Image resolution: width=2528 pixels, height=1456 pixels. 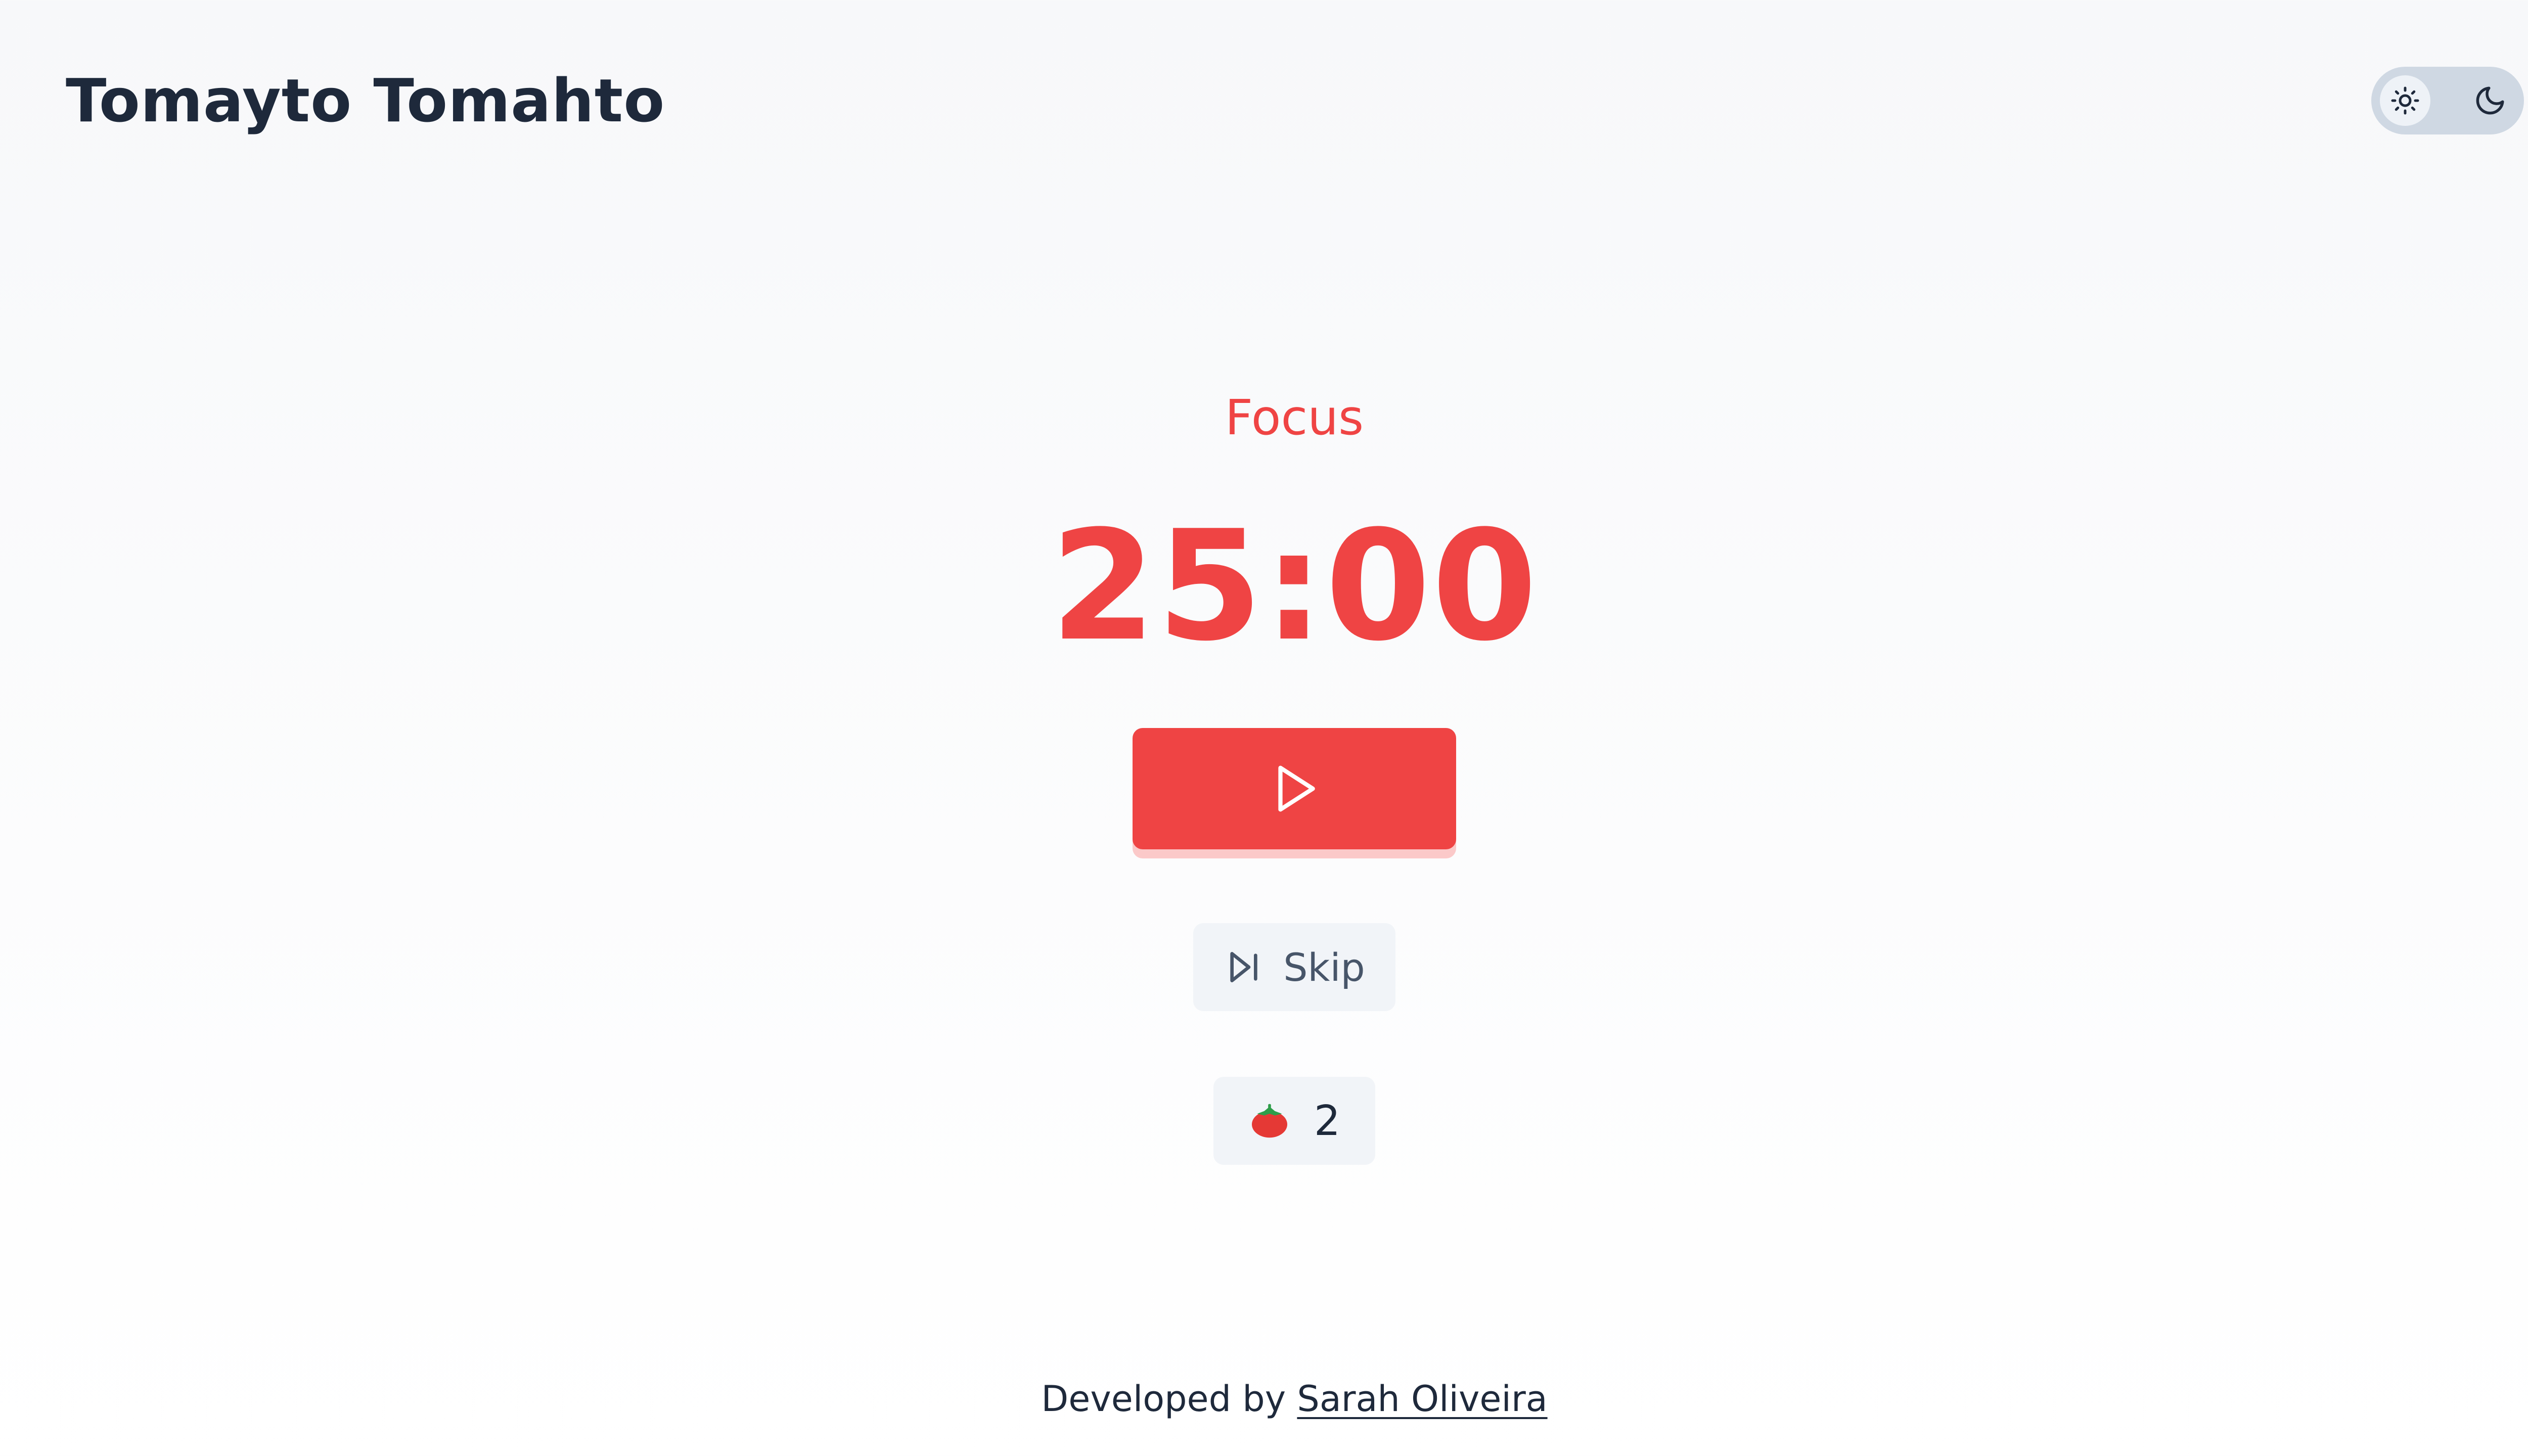 What do you see at coordinates (1422, 1399) in the screenshot?
I see `author-link: Sarah Oliveira` at bounding box center [1422, 1399].